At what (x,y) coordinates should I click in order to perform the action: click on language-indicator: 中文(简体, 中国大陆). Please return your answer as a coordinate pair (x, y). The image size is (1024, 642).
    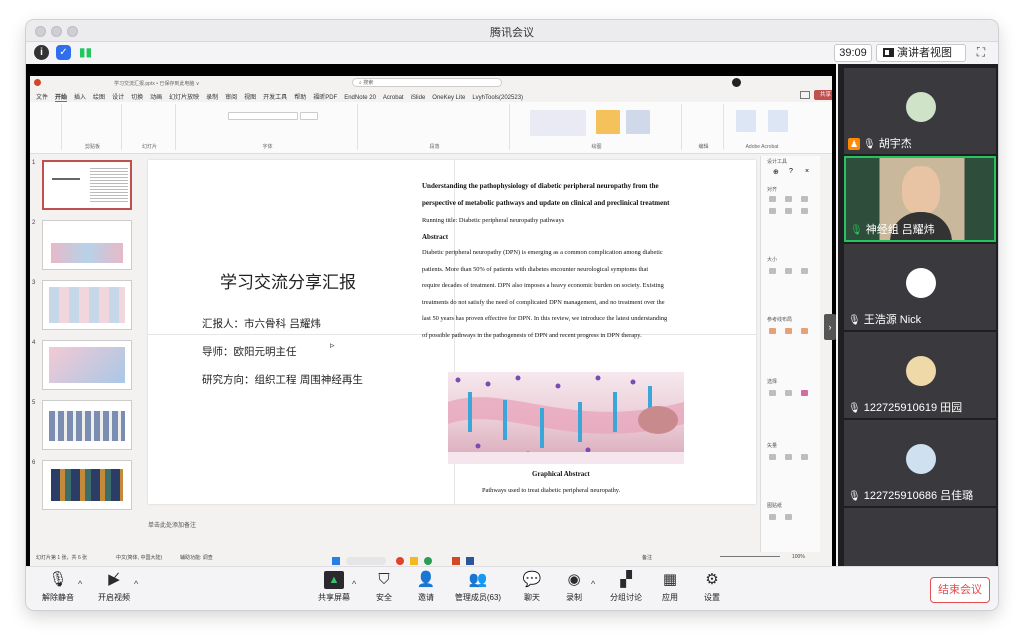
    Looking at the image, I should click on (139, 557).